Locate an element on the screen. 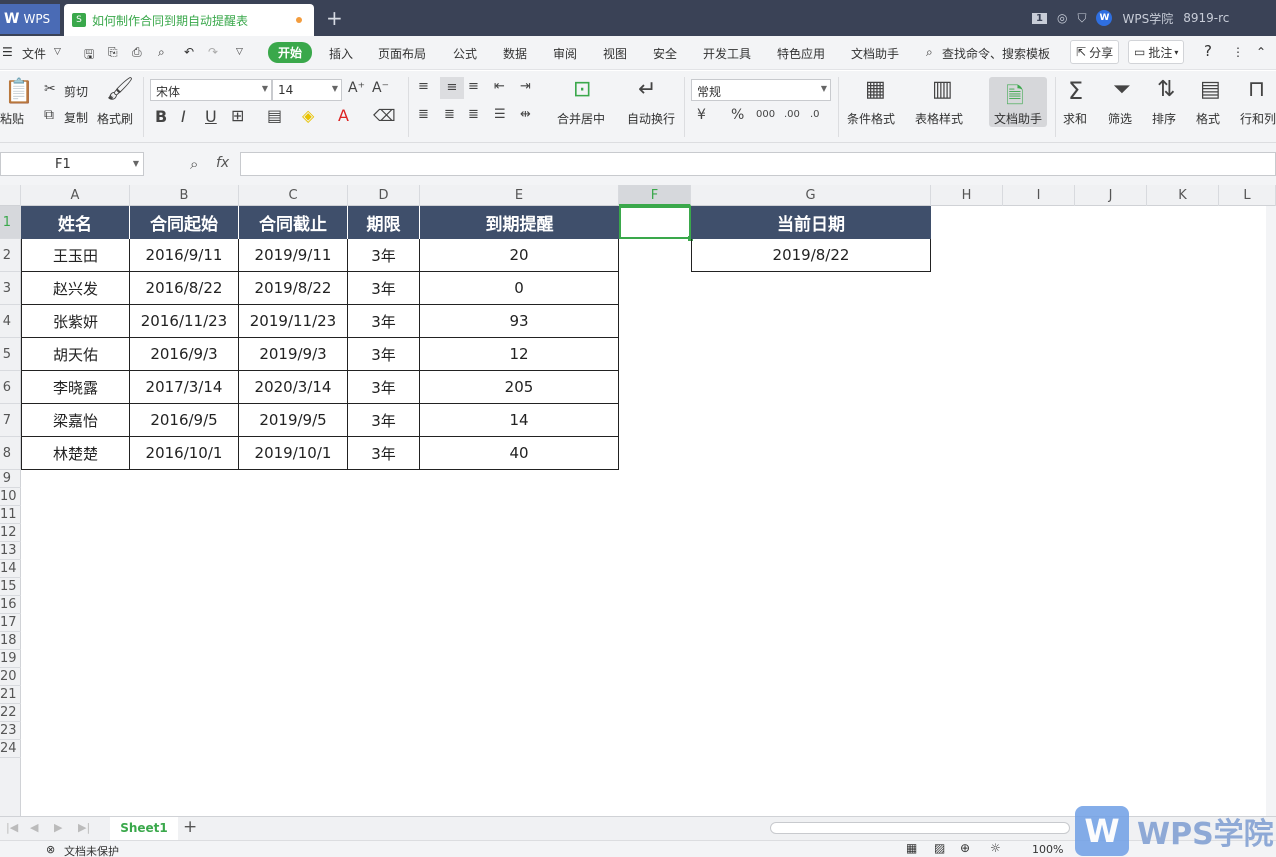  header-current-date: 当前日期 is located at coordinates (811, 222).